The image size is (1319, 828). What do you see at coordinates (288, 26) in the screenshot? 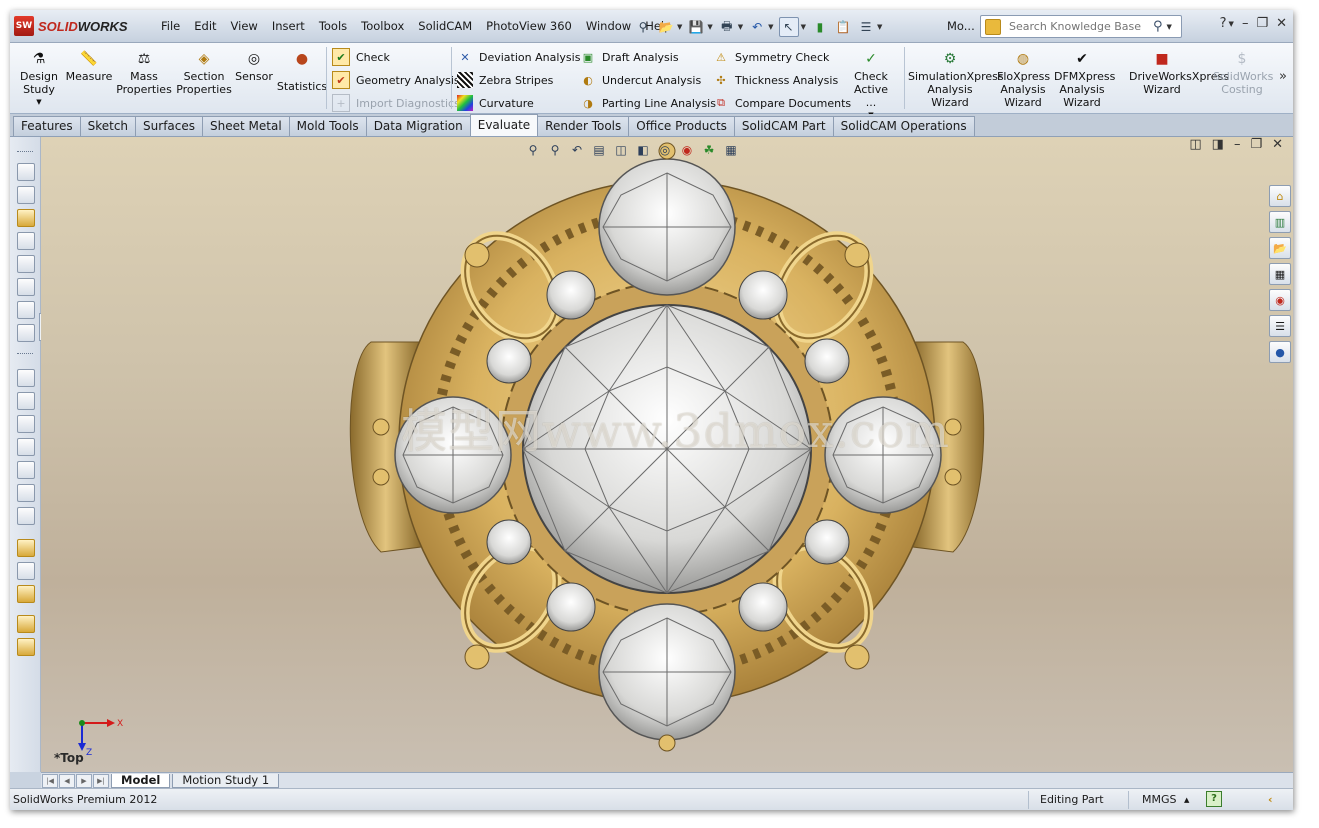
I see `menu-insert: Insert` at bounding box center [288, 26].